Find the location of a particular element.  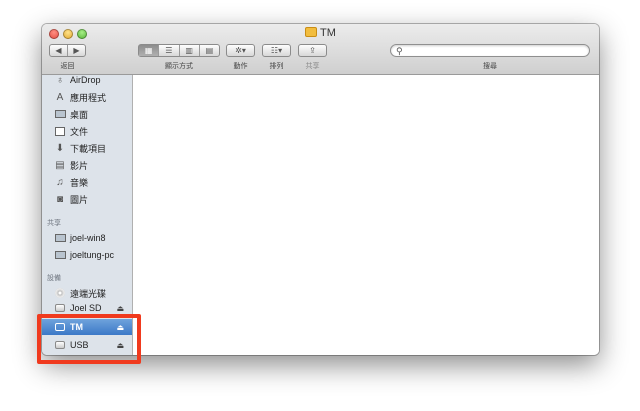

sidebar-item-label: joel-win8 is located at coordinates (88, 238).